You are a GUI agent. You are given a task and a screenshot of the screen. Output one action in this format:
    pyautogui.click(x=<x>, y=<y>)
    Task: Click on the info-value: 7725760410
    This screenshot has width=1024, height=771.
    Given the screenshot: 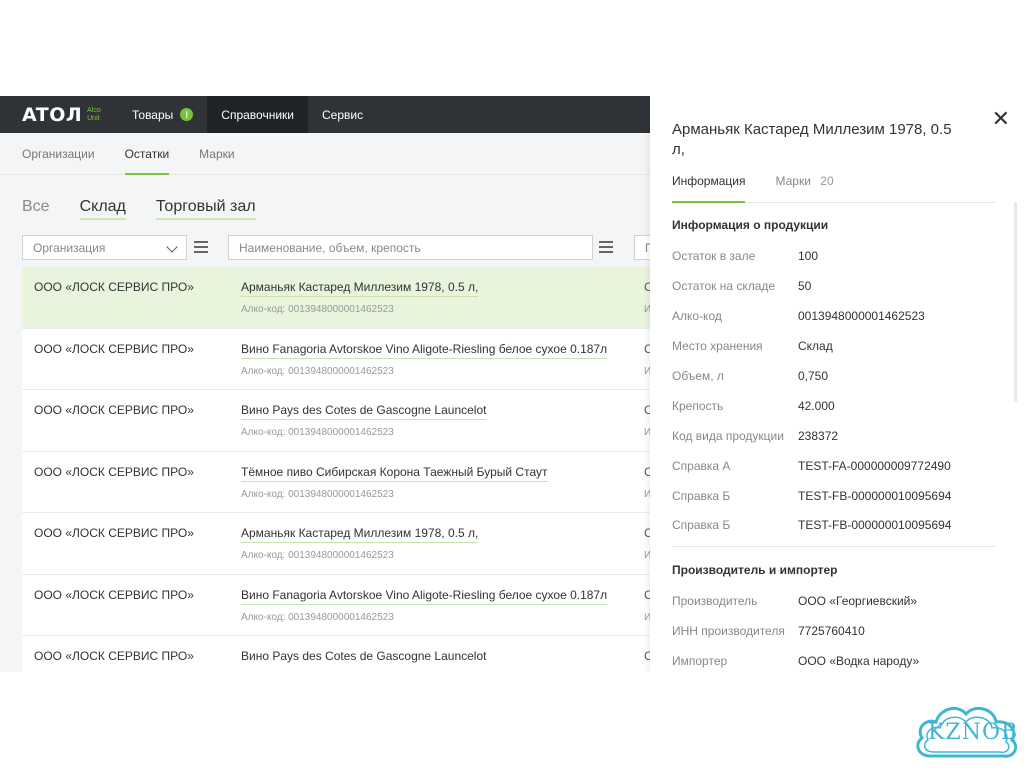 What is the action you would take?
    pyautogui.click(x=831, y=631)
    